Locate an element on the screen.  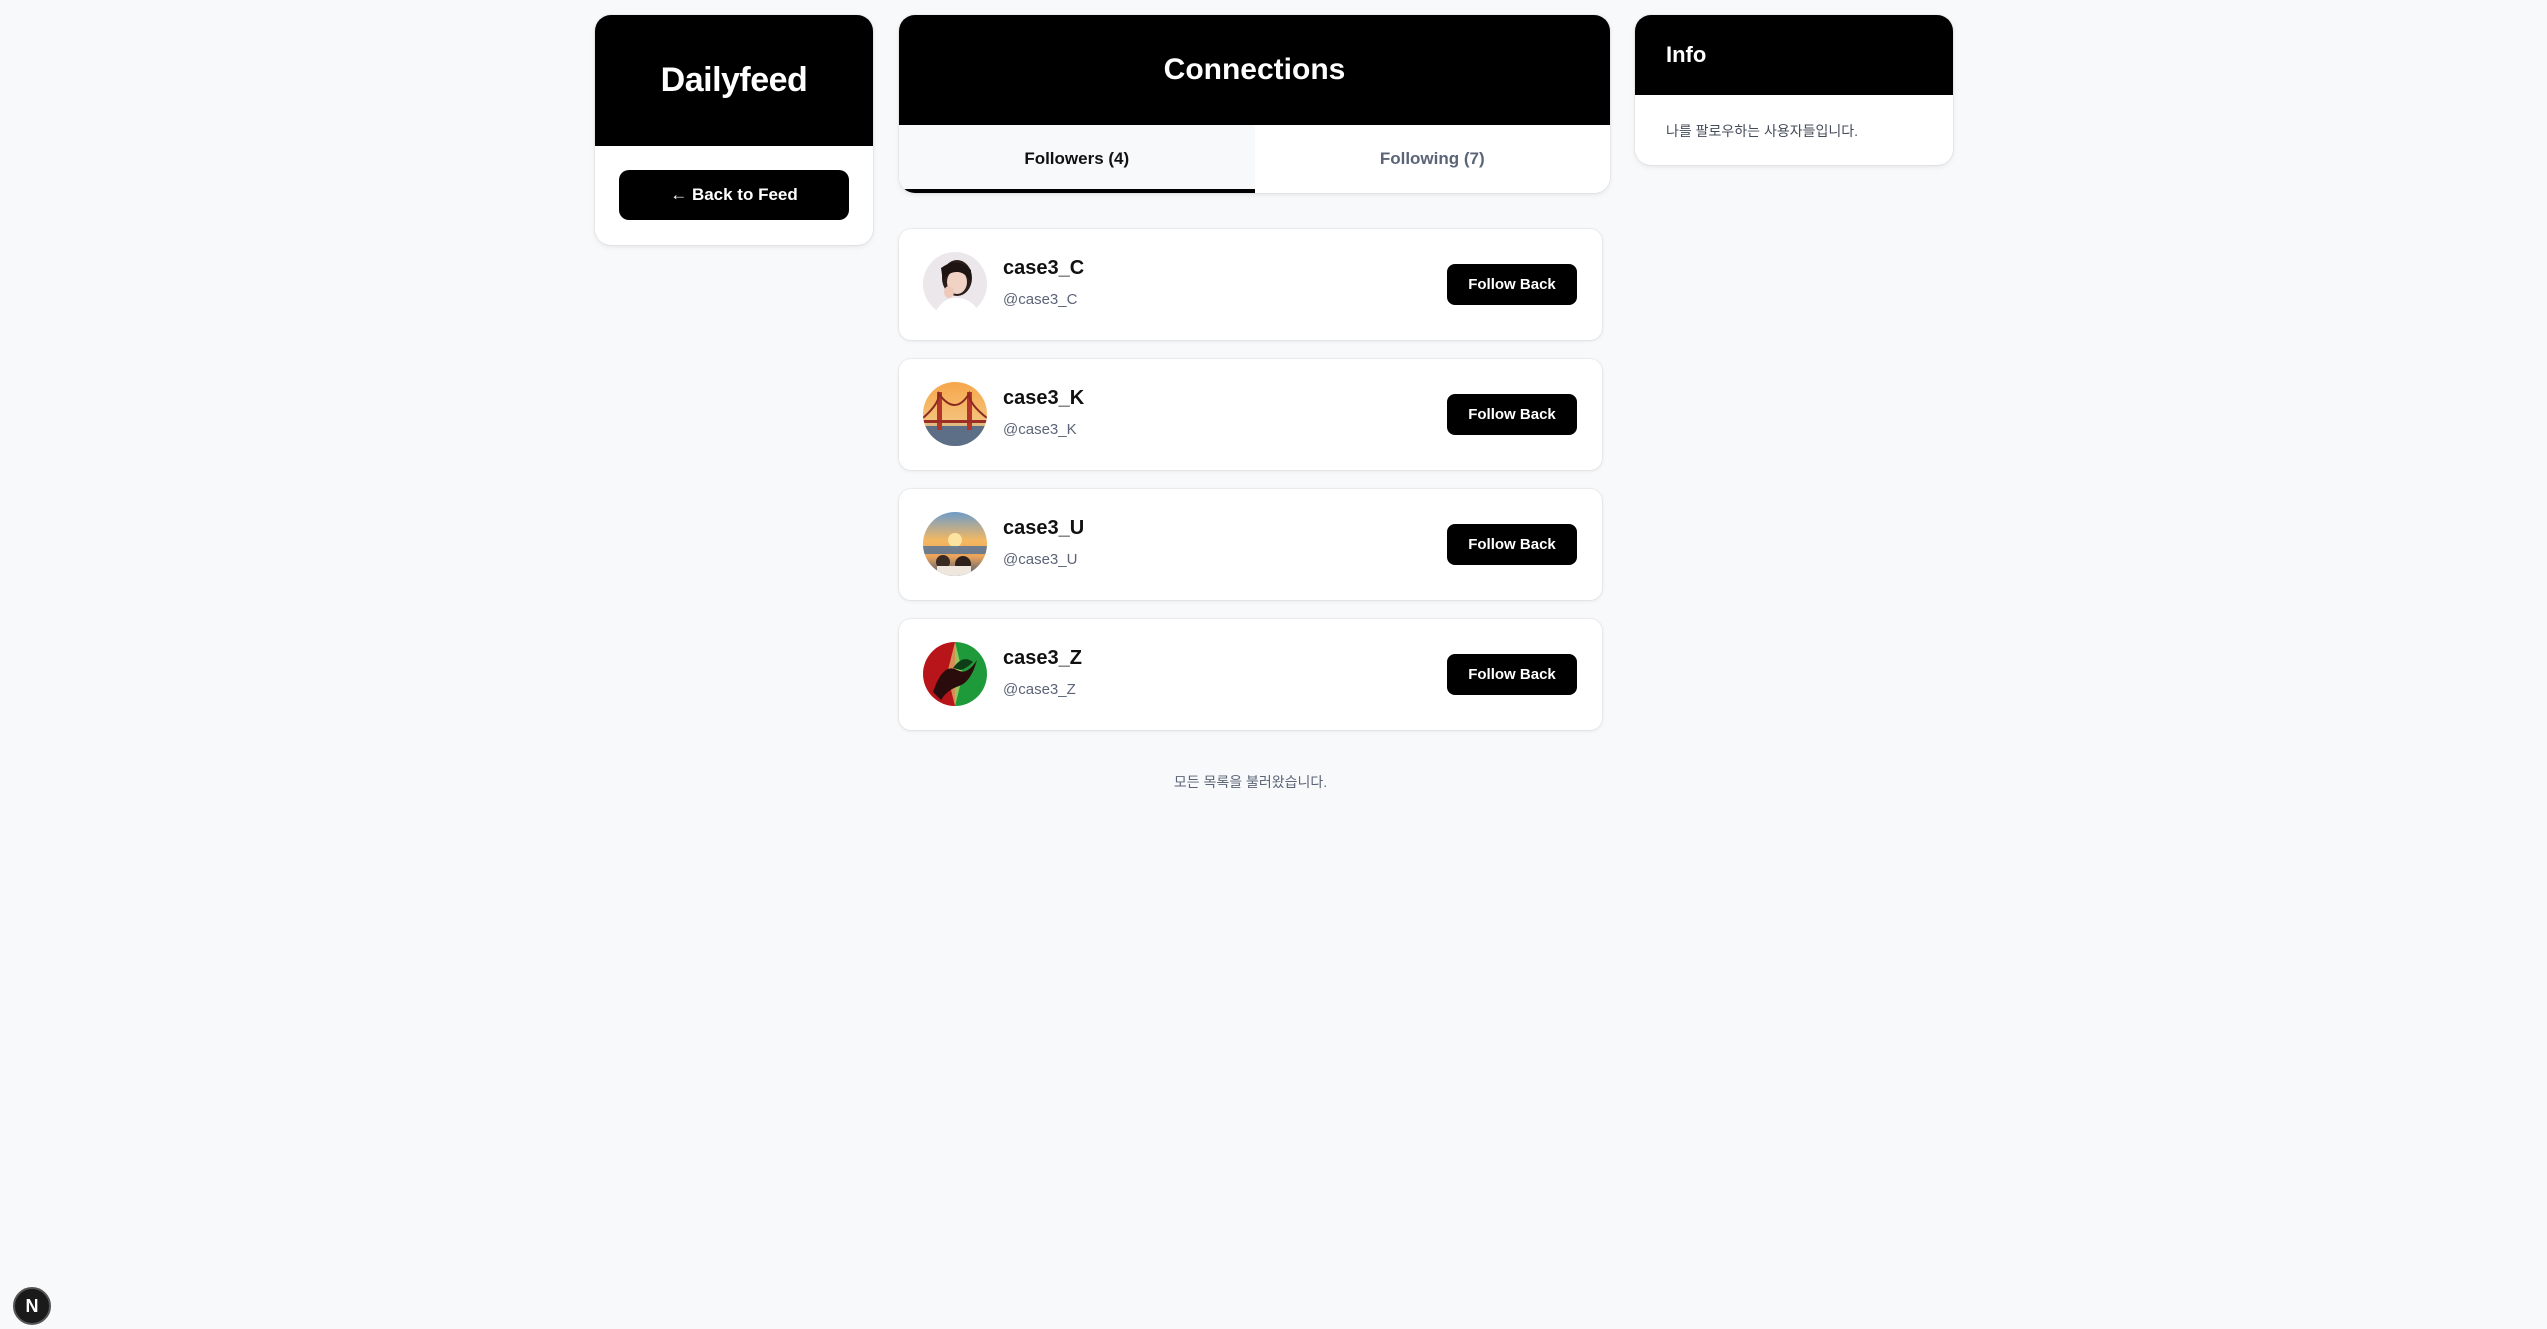
follower-handle: @case3_Z is located at coordinates (1039, 689).